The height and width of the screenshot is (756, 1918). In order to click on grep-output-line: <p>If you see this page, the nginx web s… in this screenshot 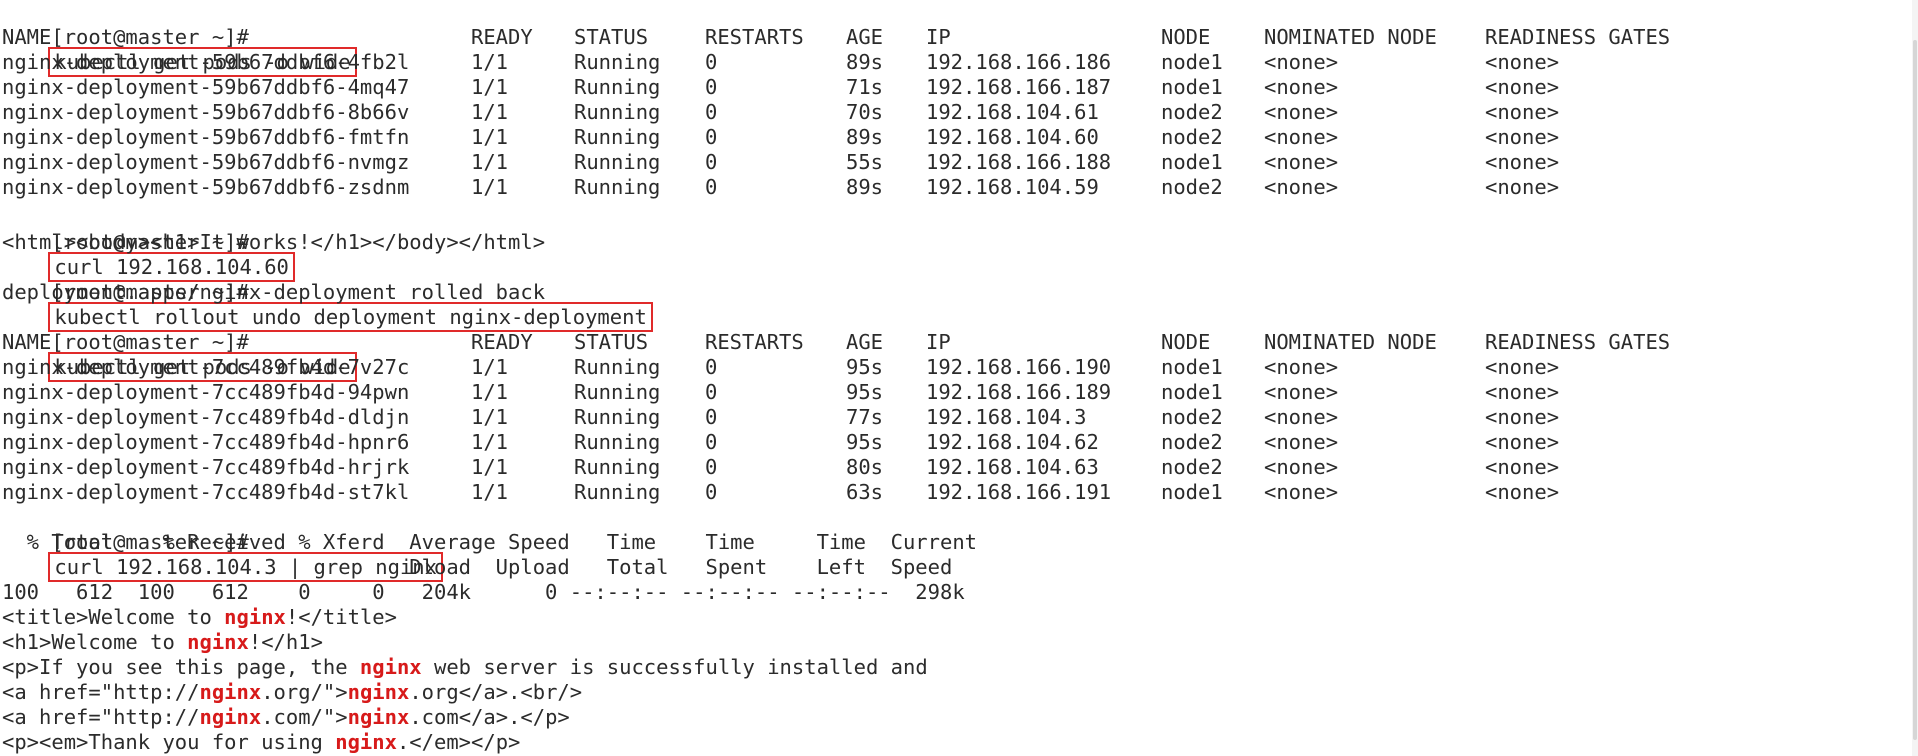, I will do `click(465, 667)`.